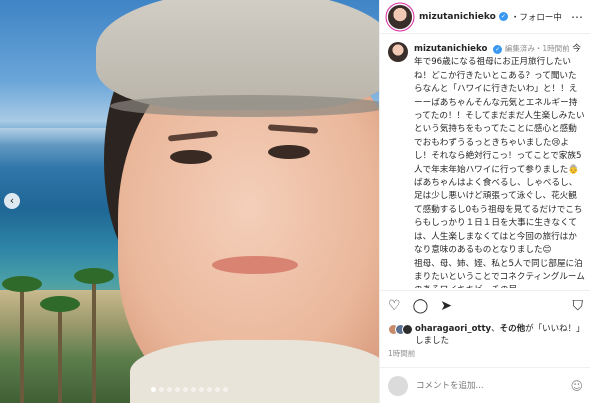 The height and width of the screenshot is (403, 590). I want to click on lips, so click(255, 265).